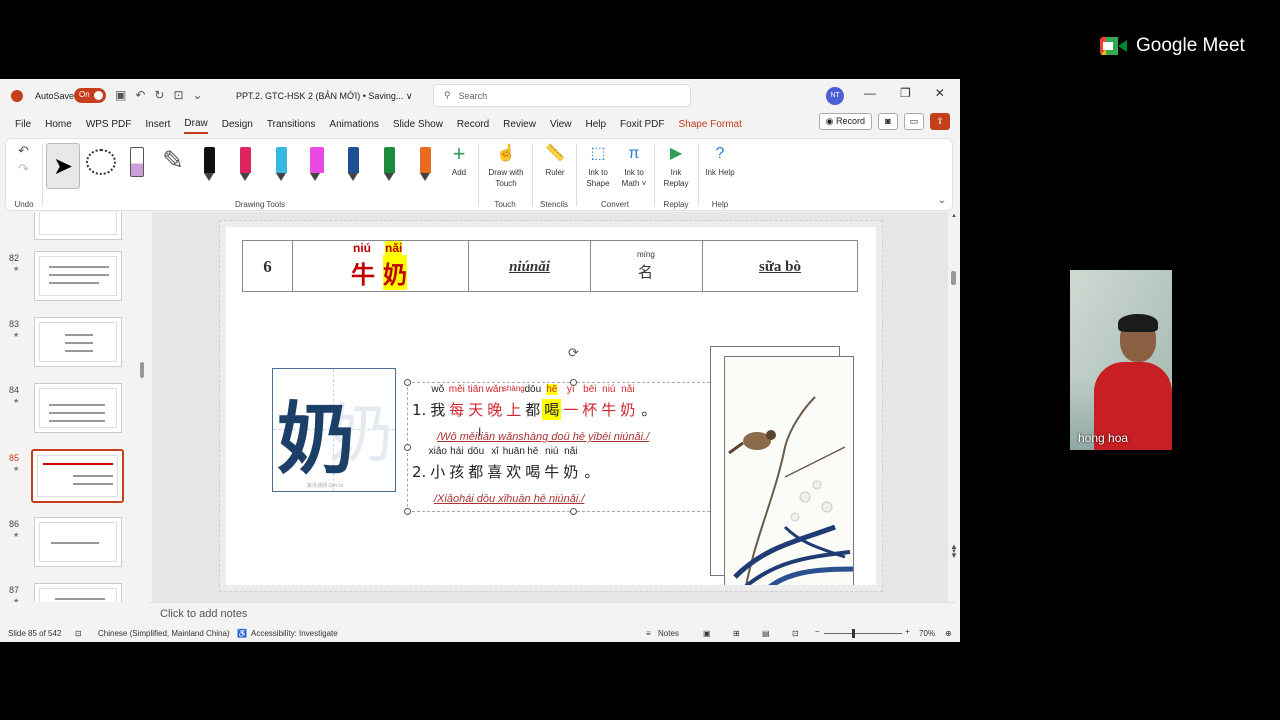 The height and width of the screenshot is (720, 1280). I want to click on hanzi-glyph: 都, so click(476, 472).